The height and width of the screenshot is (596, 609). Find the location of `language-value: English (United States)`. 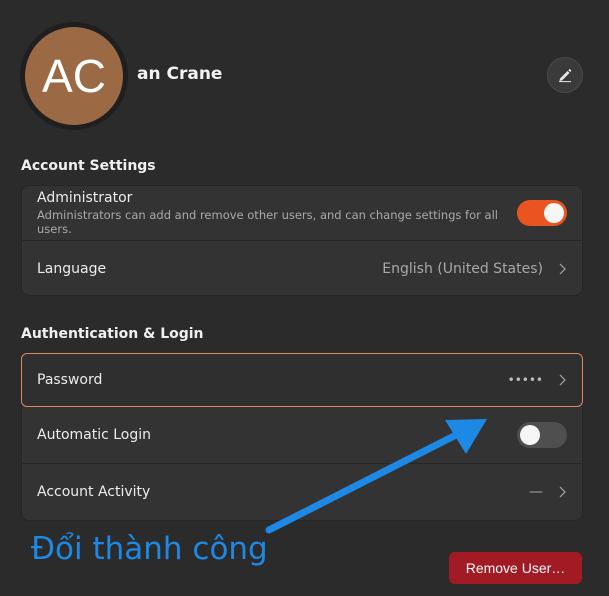

language-value: English (United States) is located at coordinates (462, 268).